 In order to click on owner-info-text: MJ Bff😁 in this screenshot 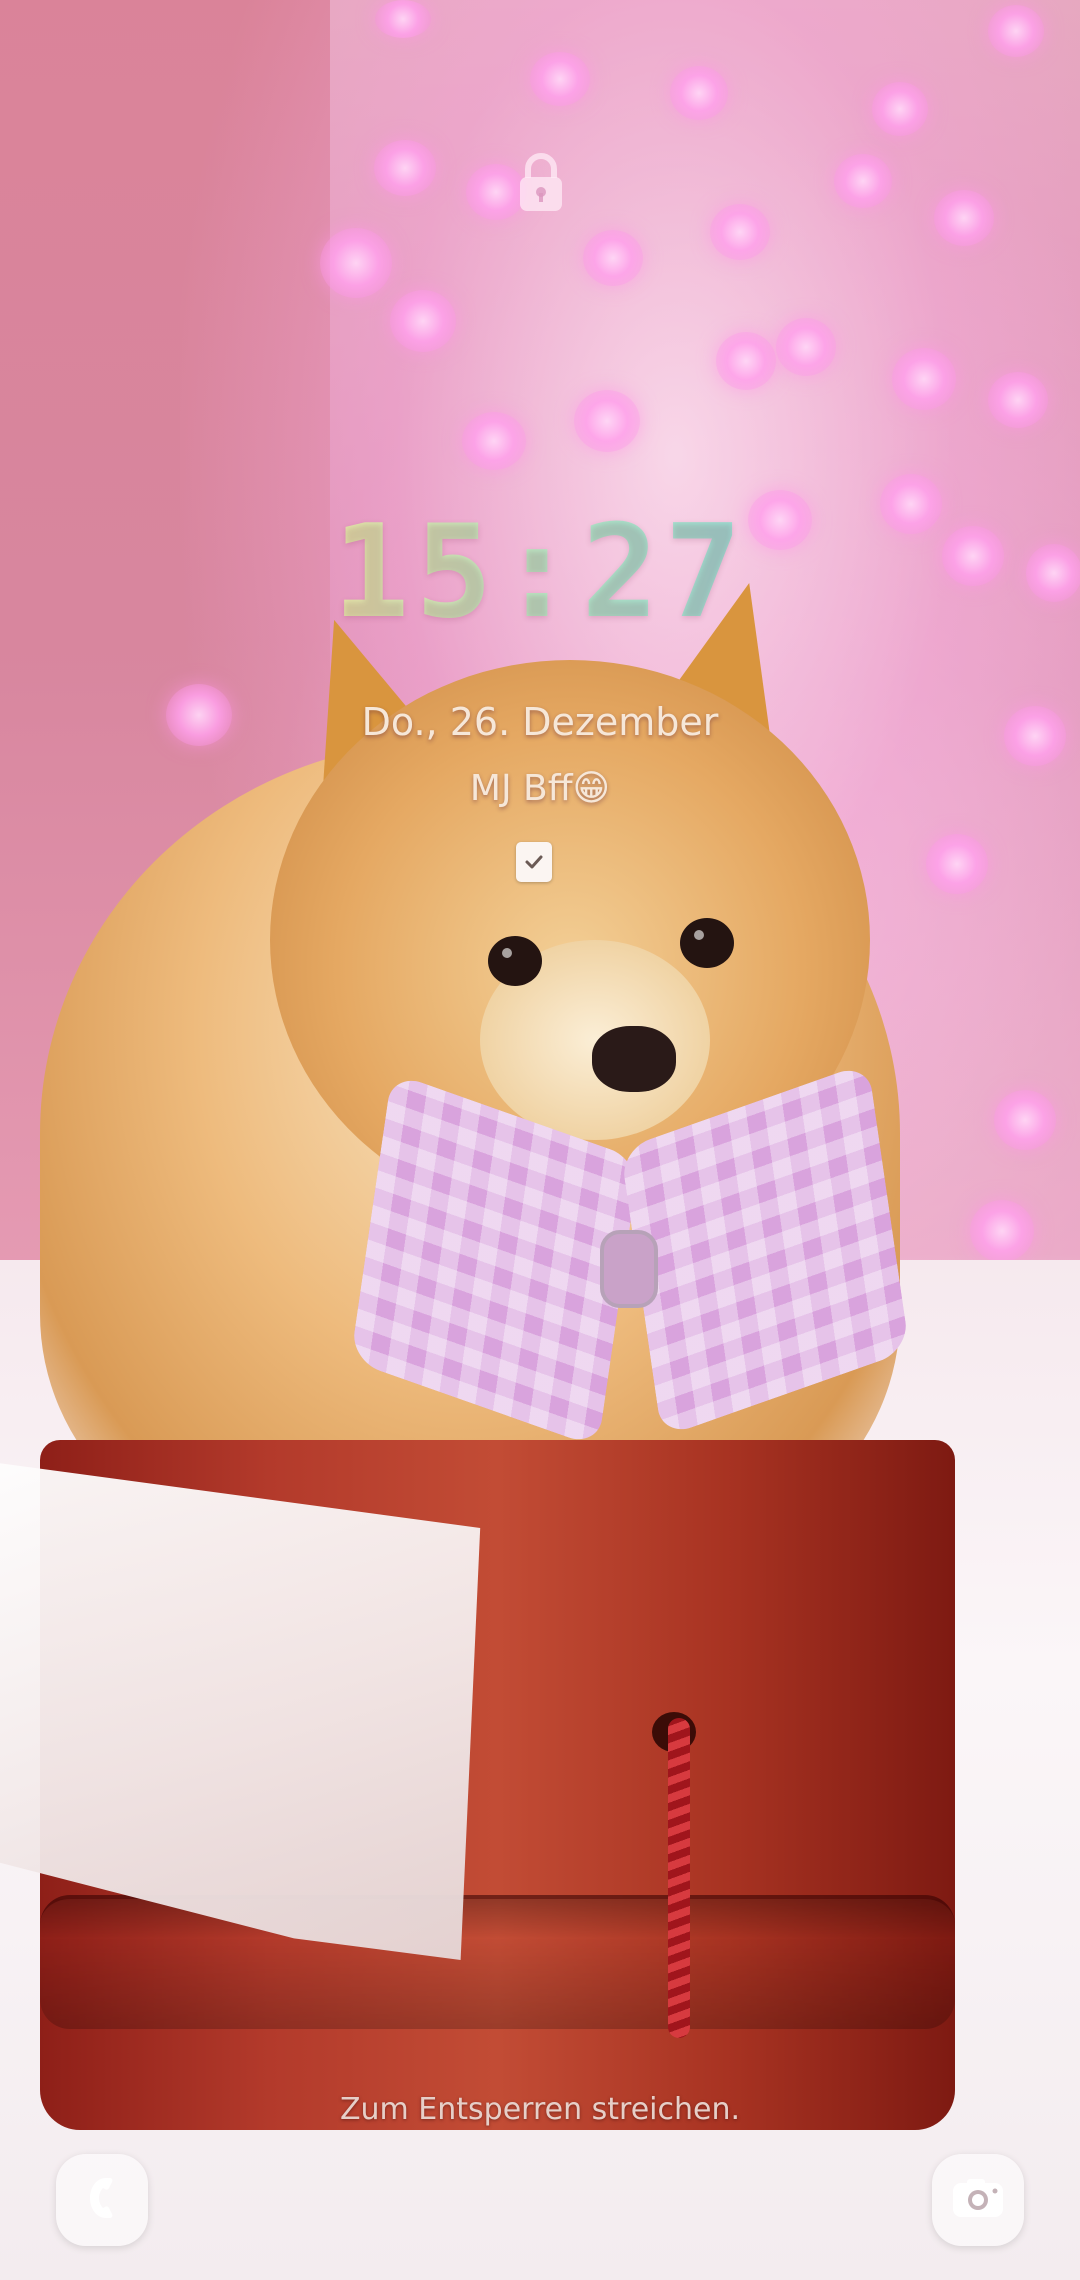, I will do `click(540, 788)`.